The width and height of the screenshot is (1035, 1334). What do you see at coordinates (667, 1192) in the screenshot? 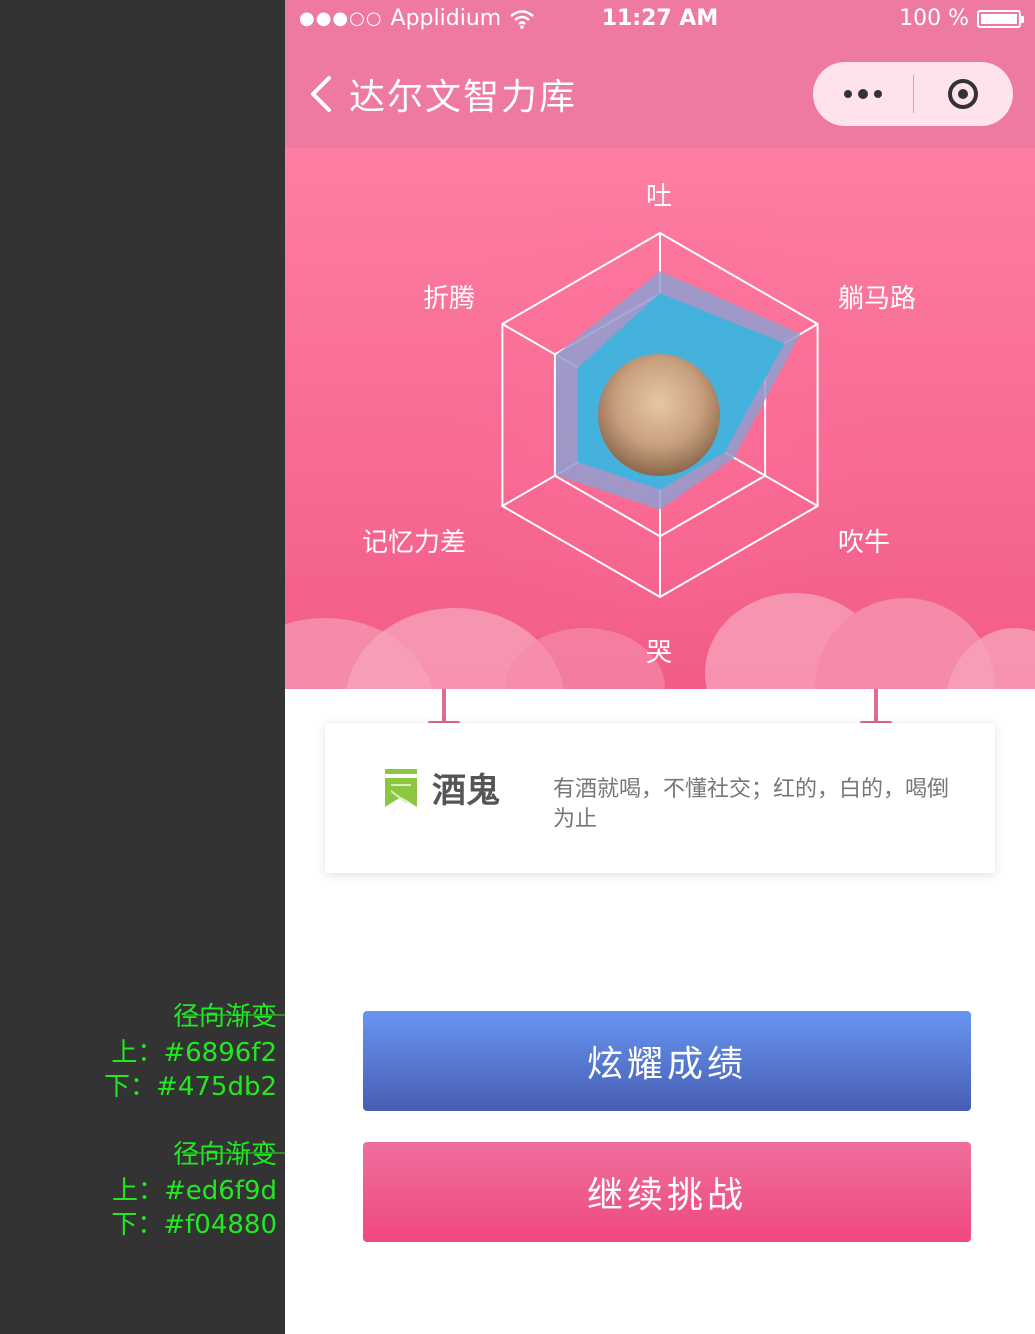
I see `continue-challenge-button: 继续挑战` at bounding box center [667, 1192].